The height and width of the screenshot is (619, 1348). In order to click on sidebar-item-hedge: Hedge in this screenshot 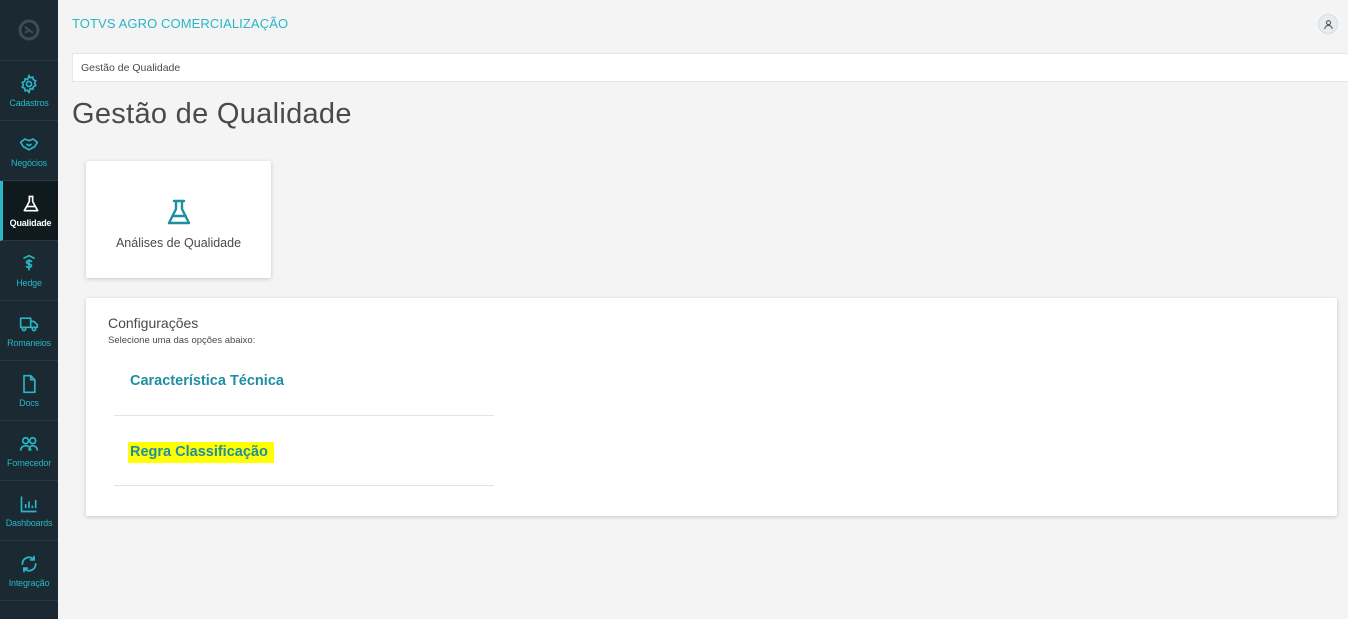, I will do `click(29, 271)`.